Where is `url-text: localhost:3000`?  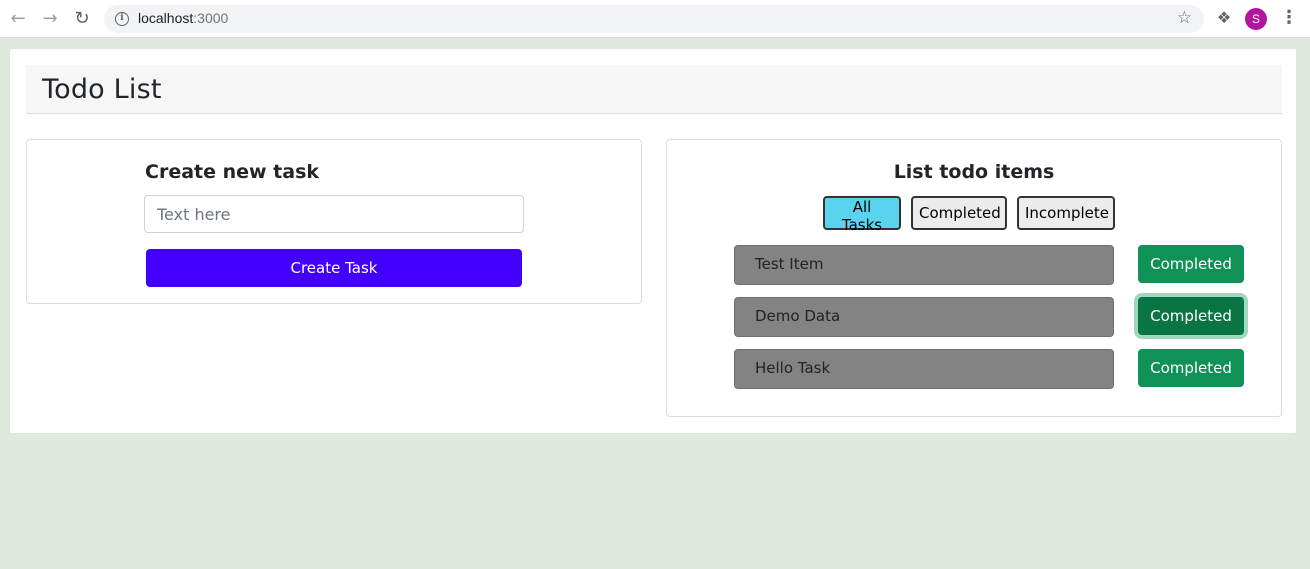 url-text: localhost:3000 is located at coordinates (183, 18).